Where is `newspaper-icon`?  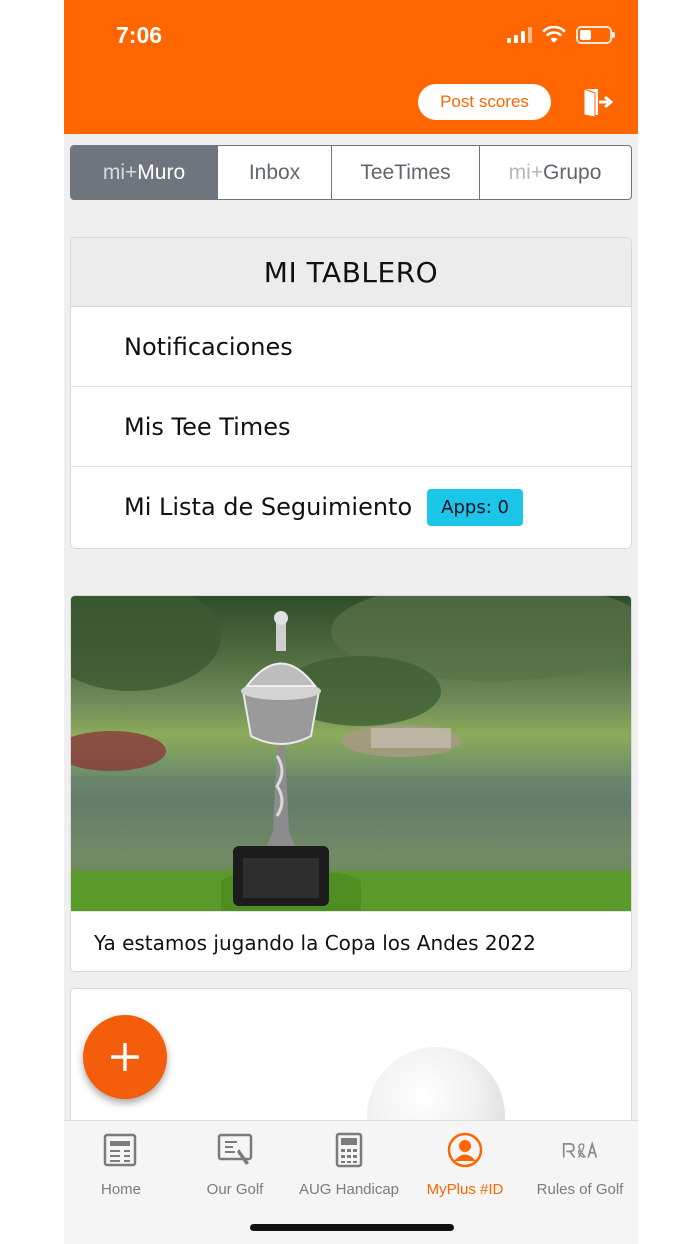
newspaper-icon is located at coordinates (121, 1150).